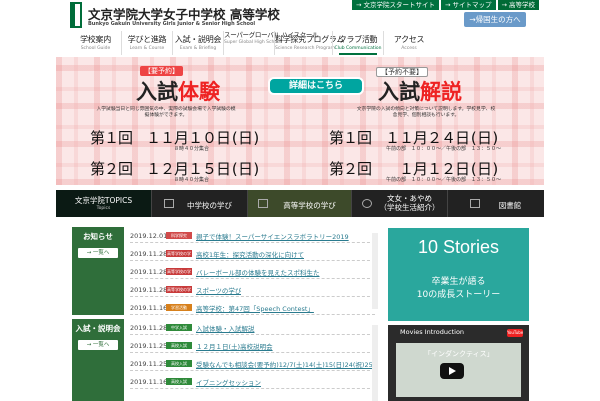  Describe the element at coordinates (375, 363) in the screenshot. I see `exam-scrollbar` at that location.